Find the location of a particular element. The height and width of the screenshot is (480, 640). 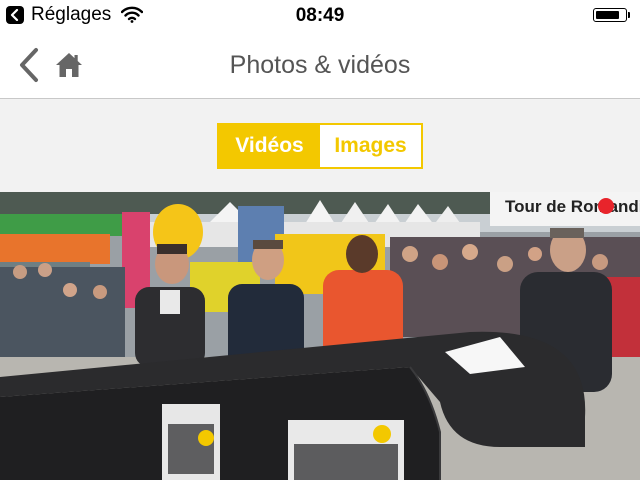

media-type-segmented-control: Vidéos Images is located at coordinates (320, 146).